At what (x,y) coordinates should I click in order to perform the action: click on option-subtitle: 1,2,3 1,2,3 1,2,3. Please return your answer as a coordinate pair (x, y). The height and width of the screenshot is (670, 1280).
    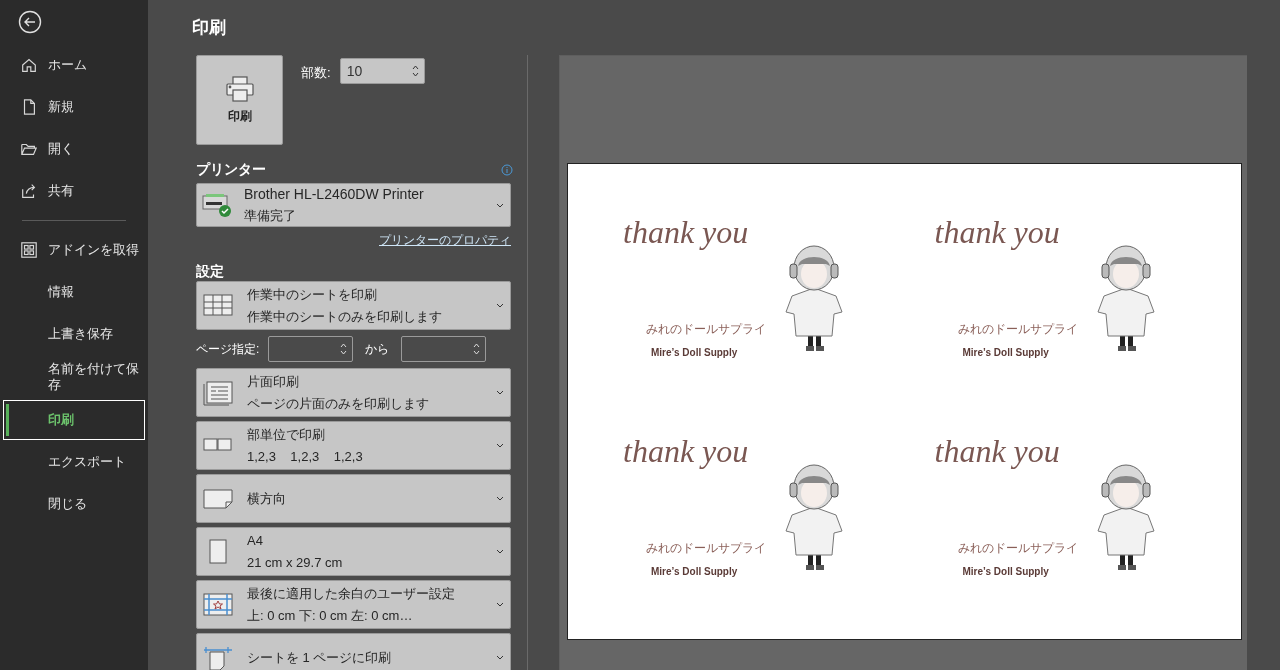
    Looking at the image, I should click on (305, 456).